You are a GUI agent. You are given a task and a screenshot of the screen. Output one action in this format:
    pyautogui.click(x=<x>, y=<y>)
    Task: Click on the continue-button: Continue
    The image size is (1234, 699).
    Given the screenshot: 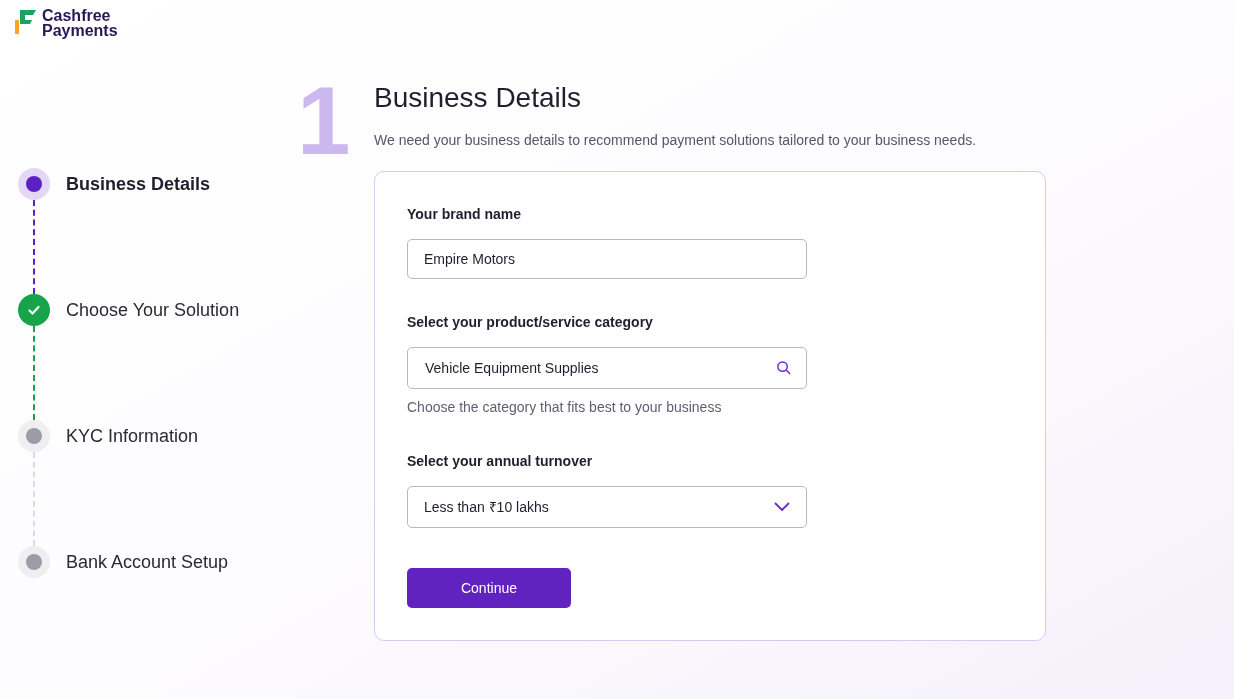 What is the action you would take?
    pyautogui.click(x=489, y=588)
    